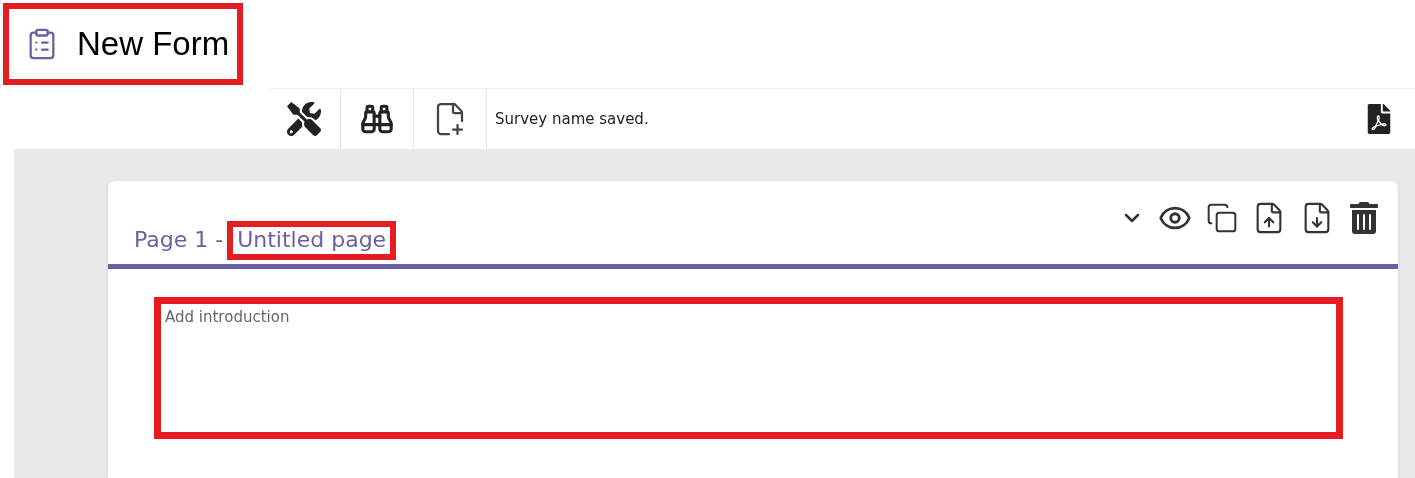  Describe the element at coordinates (304, 119) in the screenshot. I see `tools-icon` at that location.